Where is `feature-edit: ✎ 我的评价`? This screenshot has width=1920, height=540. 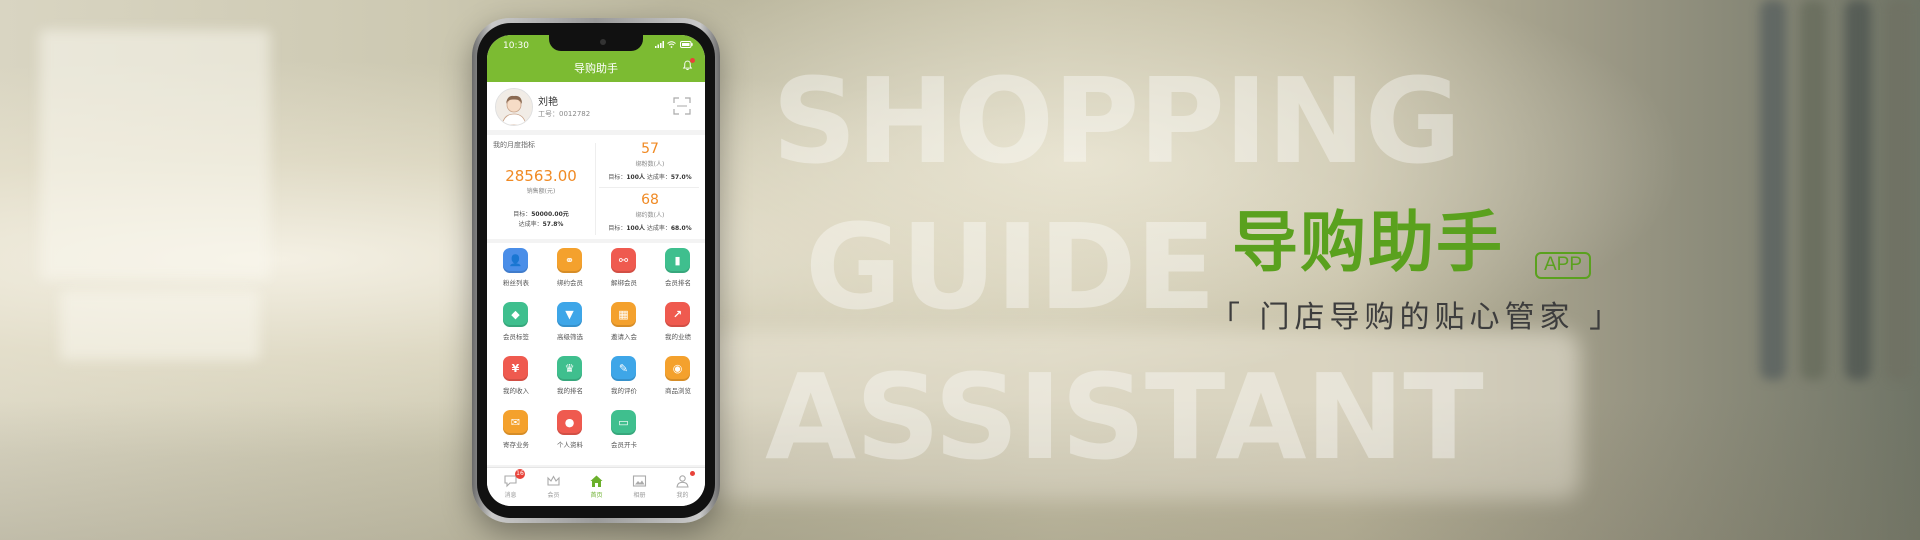
feature-edit: ✎ 我的评价 is located at coordinates (624, 377).